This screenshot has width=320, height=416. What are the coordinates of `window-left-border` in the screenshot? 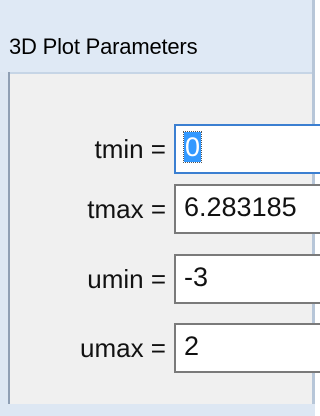 It's located at (5, 244).